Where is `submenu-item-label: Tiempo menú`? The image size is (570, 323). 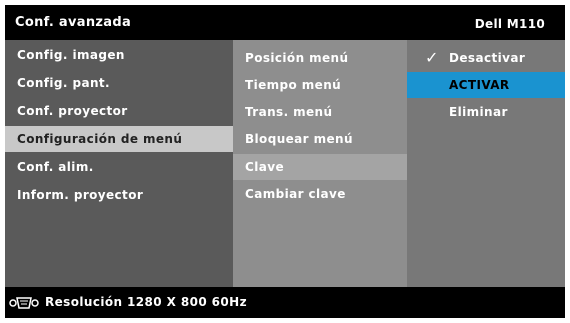
submenu-item-label: Tiempo menú is located at coordinates (293, 85).